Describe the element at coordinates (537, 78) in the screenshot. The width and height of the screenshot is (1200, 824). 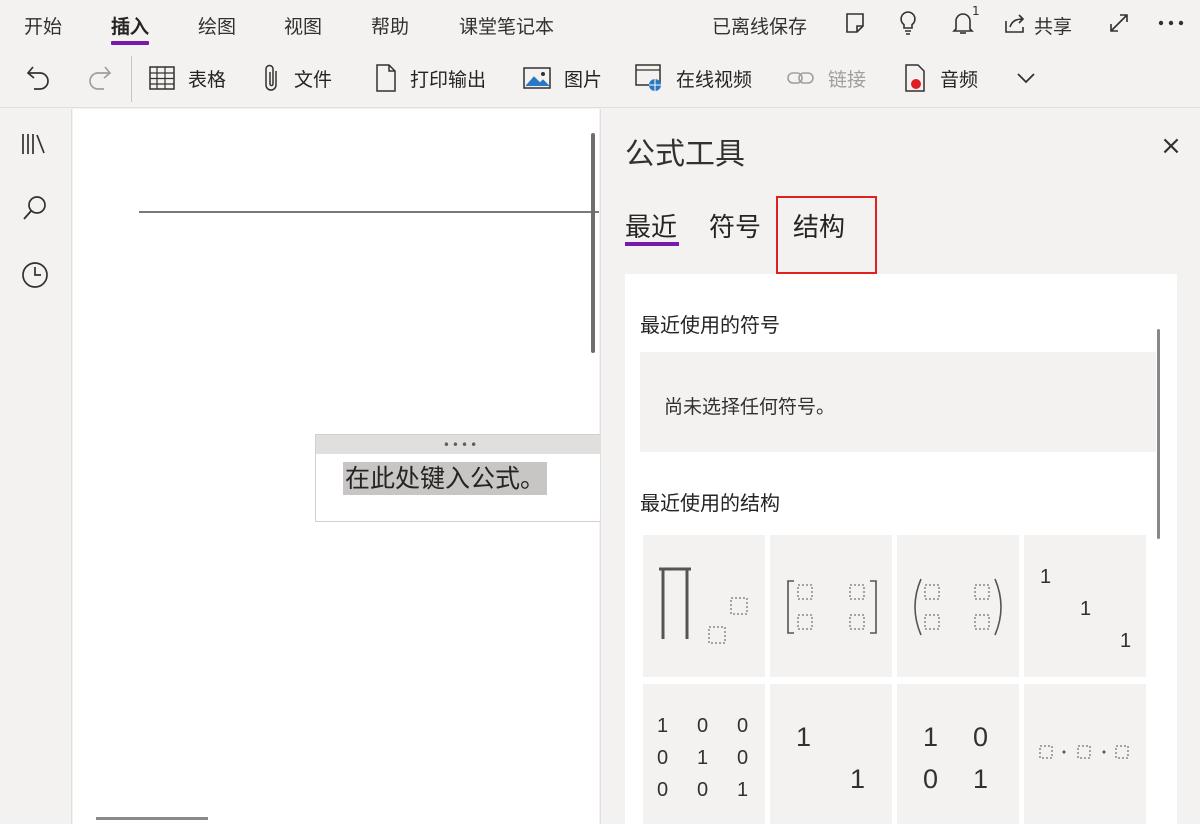
I see `picture-icon` at that location.